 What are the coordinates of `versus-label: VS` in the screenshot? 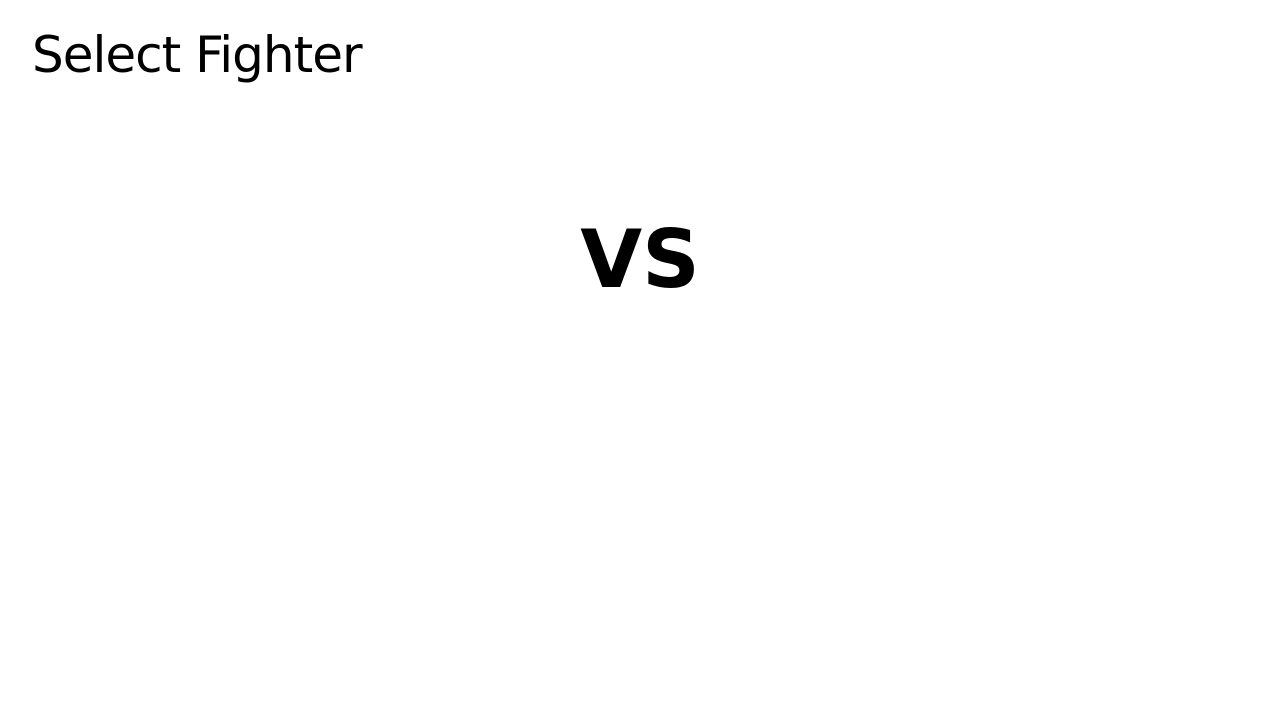 It's located at (640, 259).